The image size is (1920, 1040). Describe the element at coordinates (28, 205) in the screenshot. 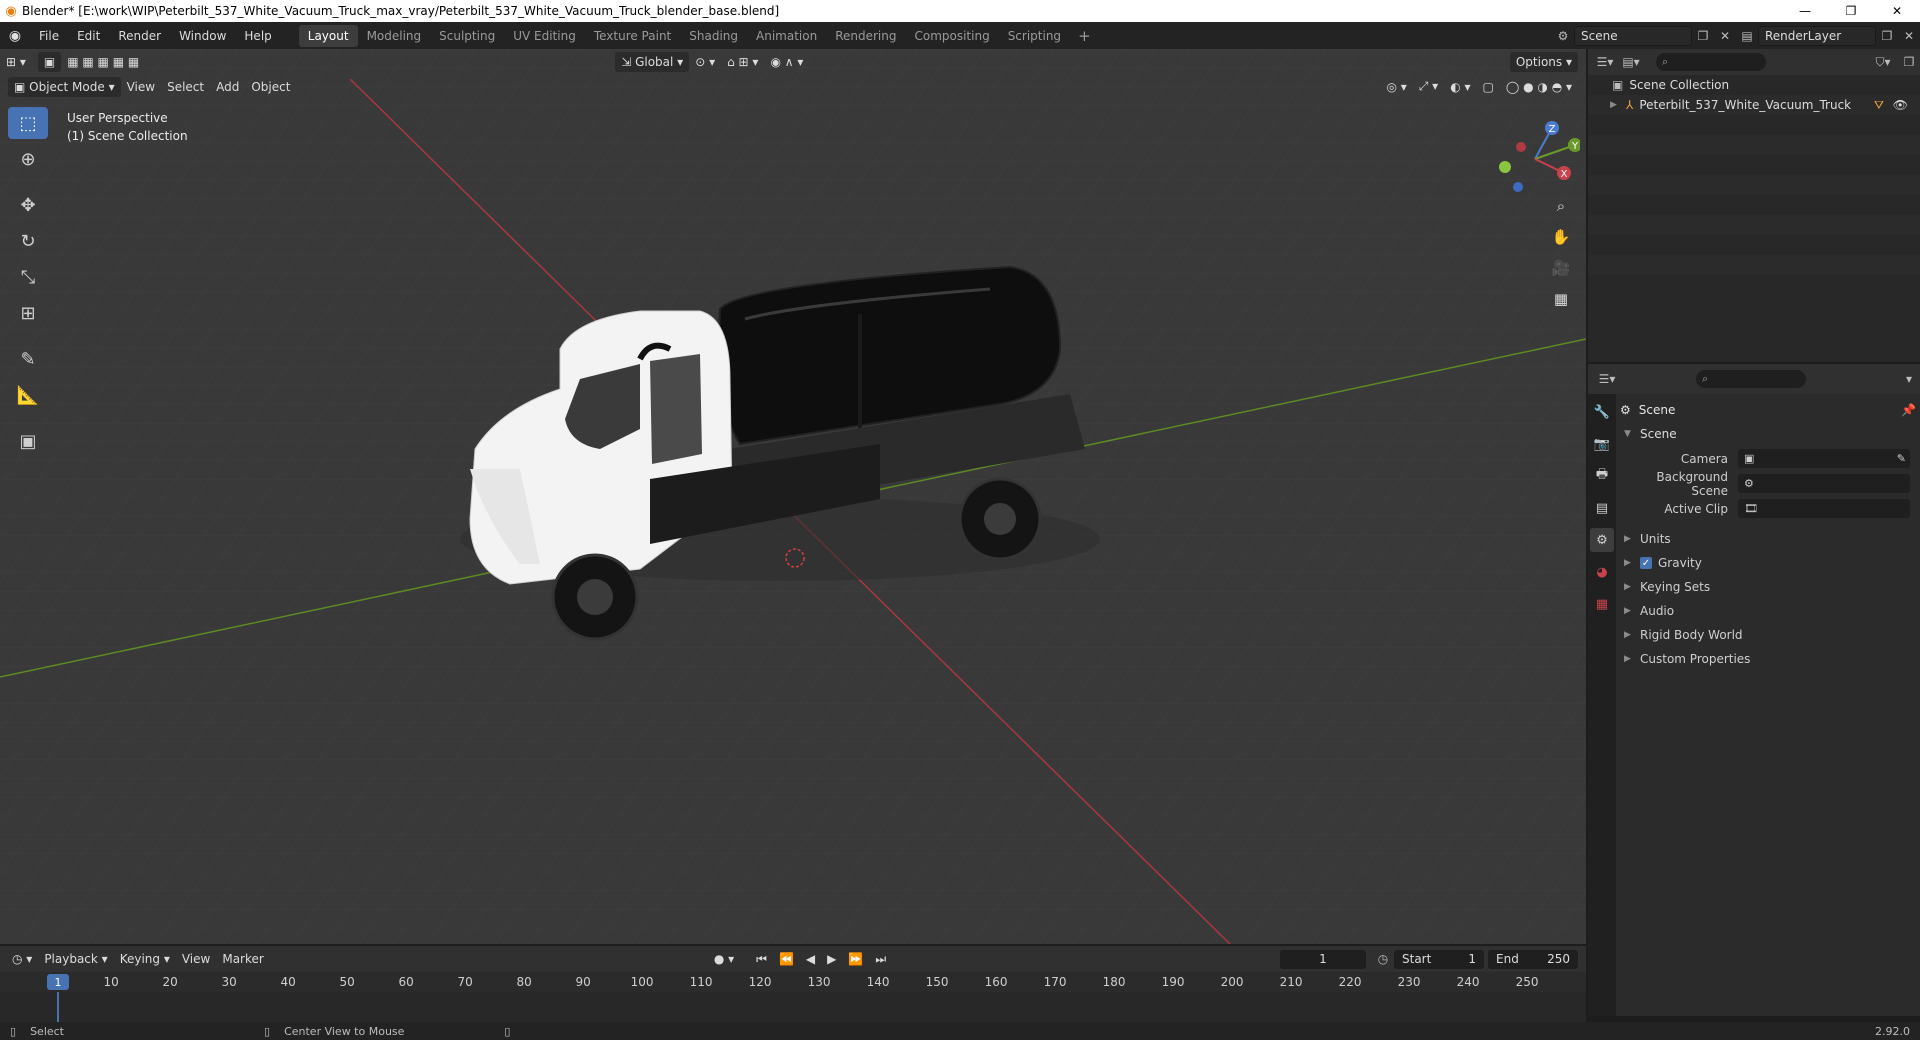

I see `move-tool-icon: ✥` at that location.